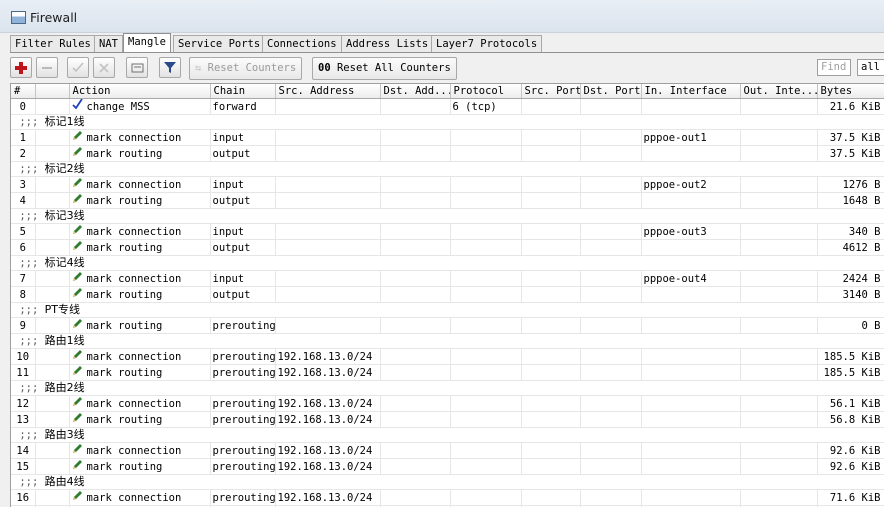  What do you see at coordinates (302, 43) in the screenshot?
I see `tab-connections: Connections` at bounding box center [302, 43].